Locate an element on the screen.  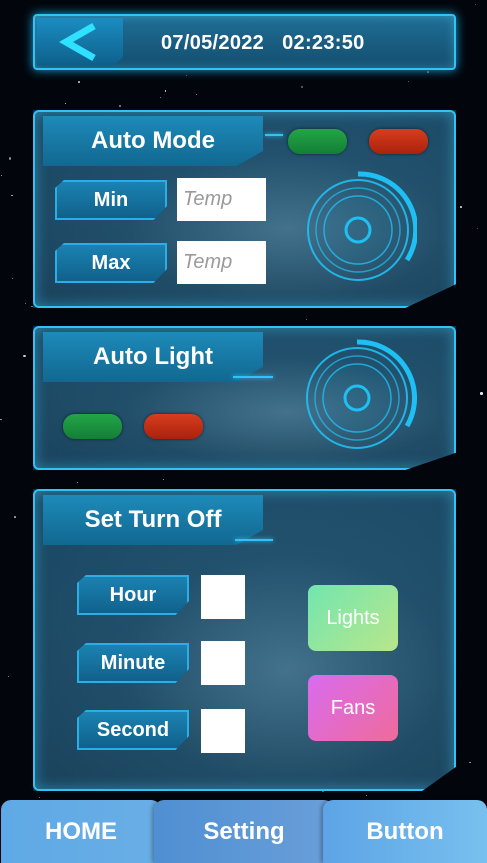
top-bar: 07/05/2022 02:23:50 is located at coordinates (244, 42).